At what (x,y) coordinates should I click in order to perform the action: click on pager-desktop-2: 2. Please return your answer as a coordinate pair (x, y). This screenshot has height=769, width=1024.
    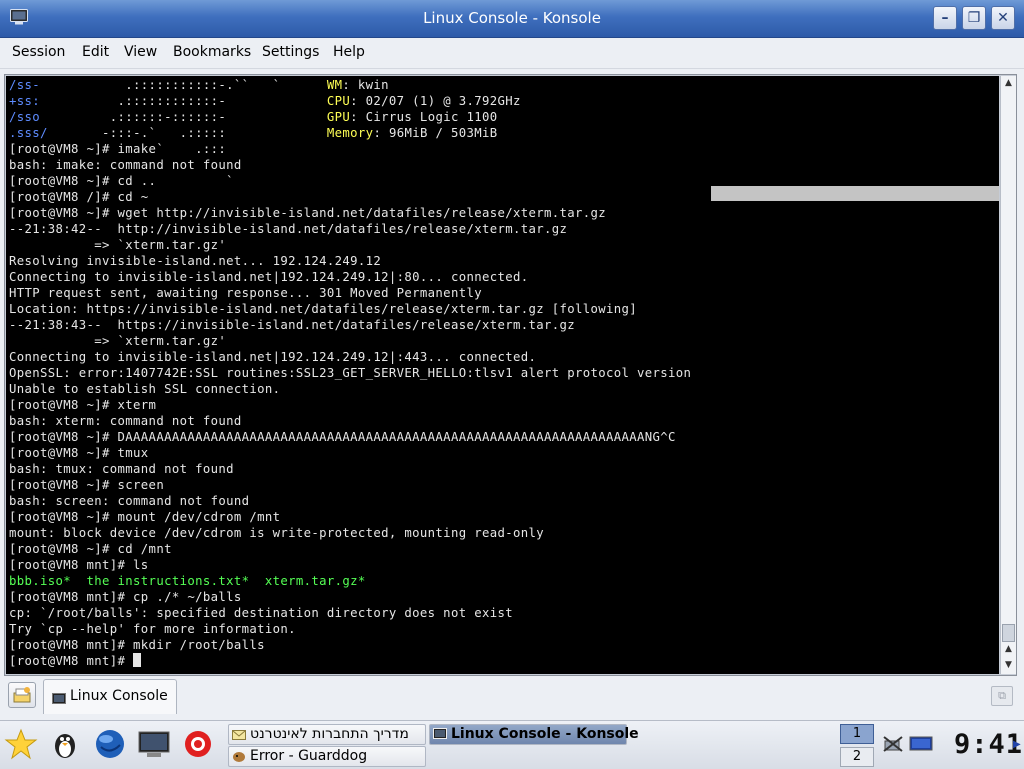
    Looking at the image, I should click on (857, 757).